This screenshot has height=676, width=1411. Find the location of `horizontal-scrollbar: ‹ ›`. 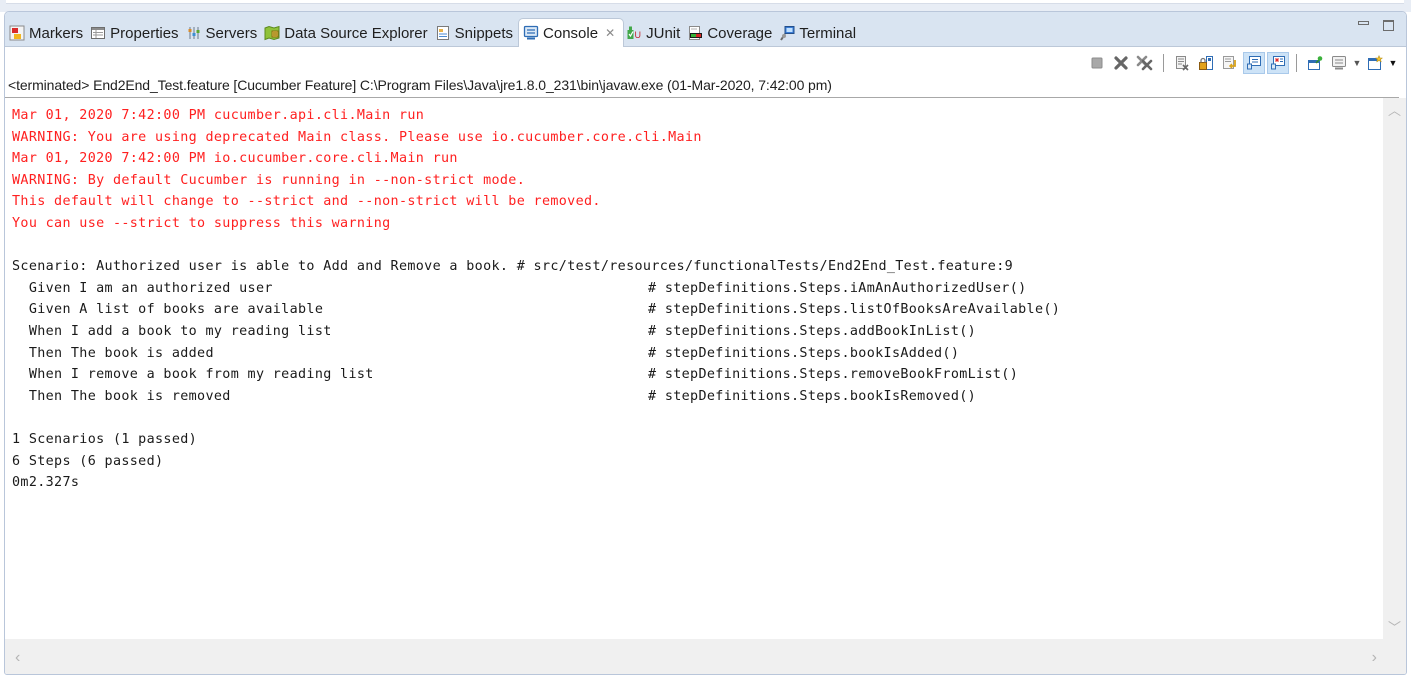

horizontal-scrollbar: ‹ › is located at coordinates (695, 656).